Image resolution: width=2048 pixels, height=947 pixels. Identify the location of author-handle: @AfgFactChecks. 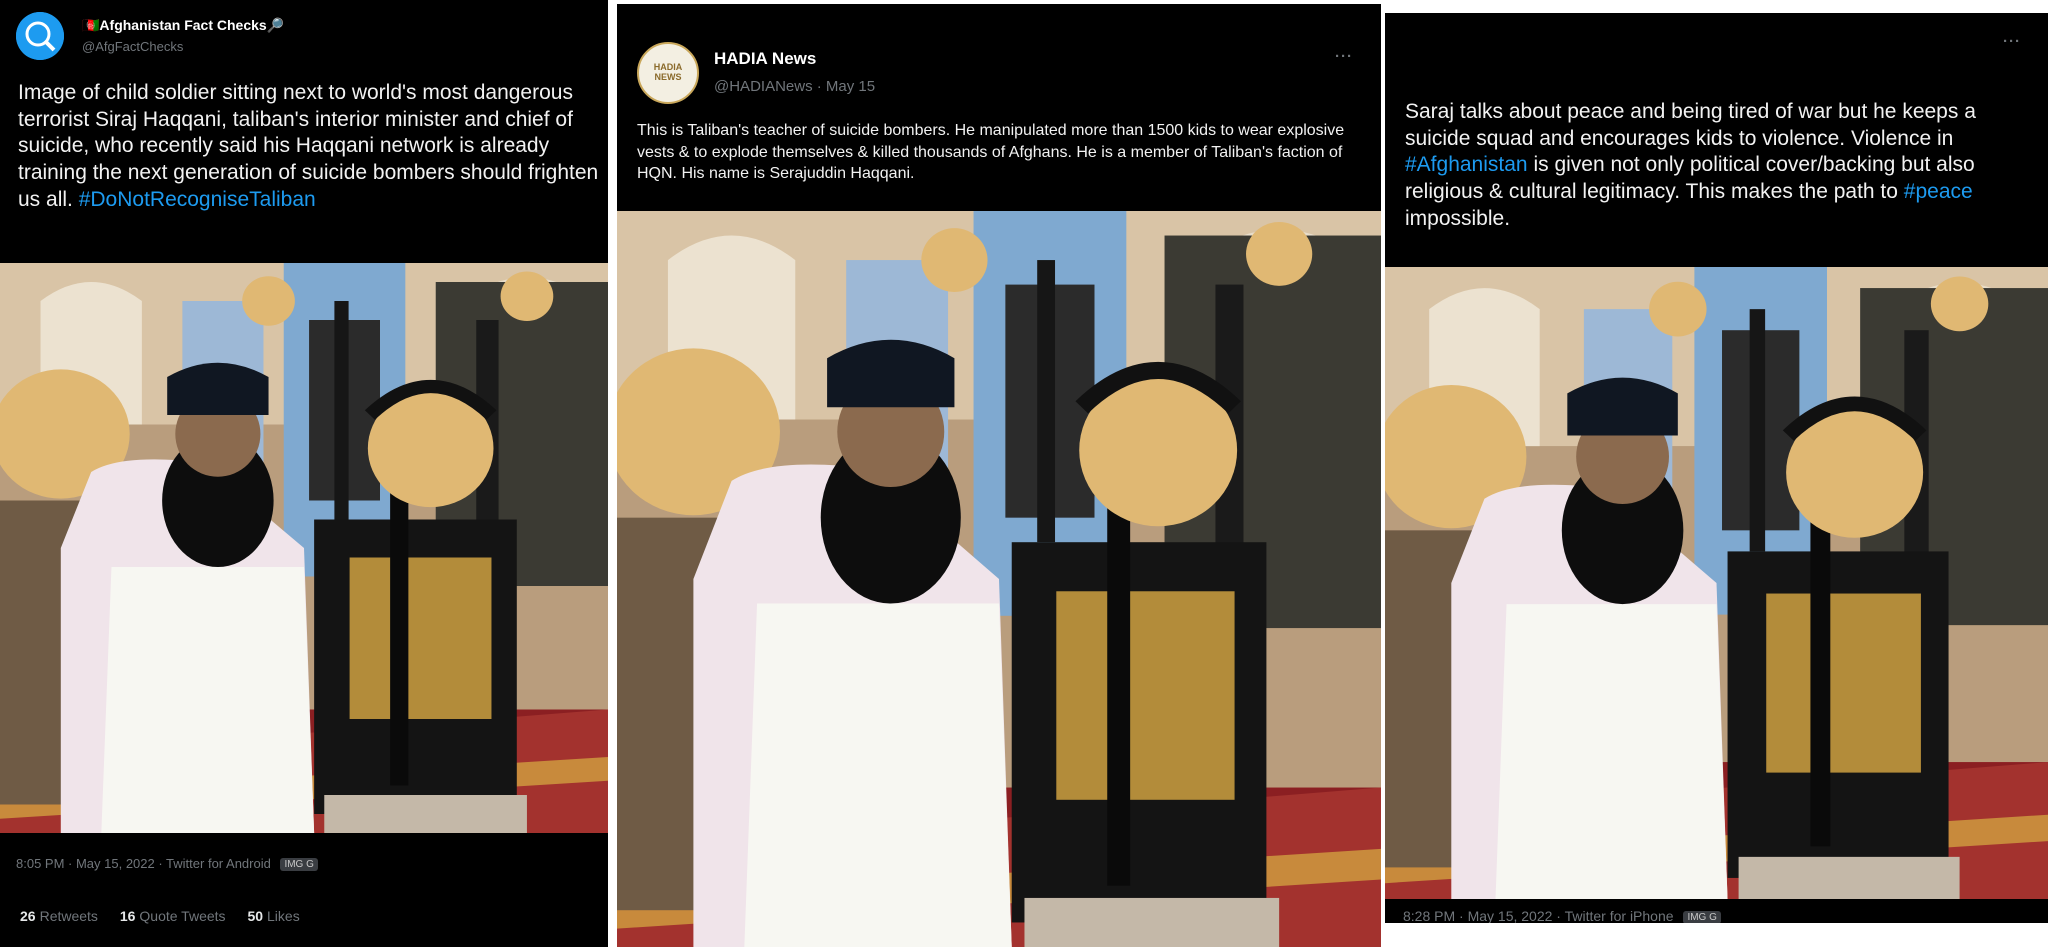
(132, 46).